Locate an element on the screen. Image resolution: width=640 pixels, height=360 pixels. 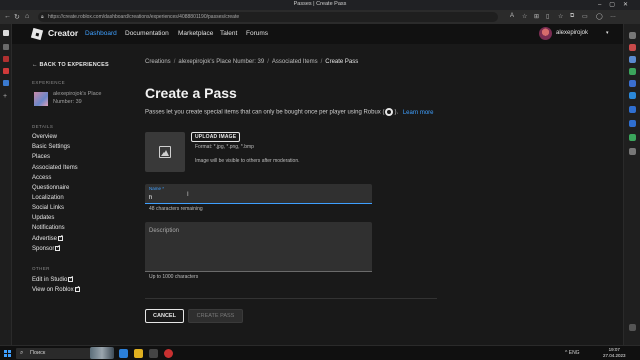
brand-name: Creator is located at coordinates (63, 33).